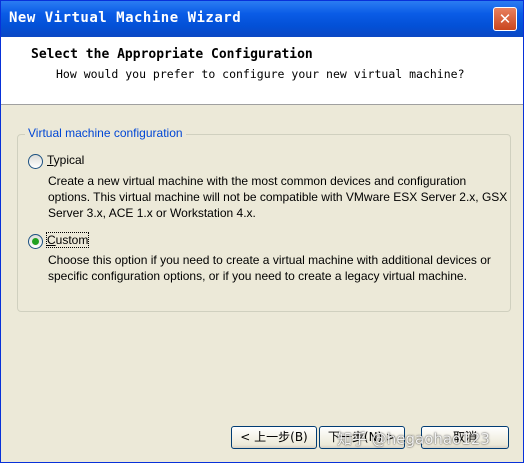 This screenshot has height=463, width=524. Describe the element at coordinates (172, 54) in the screenshot. I see `page-title: Select the Appropriate Configuration` at that location.